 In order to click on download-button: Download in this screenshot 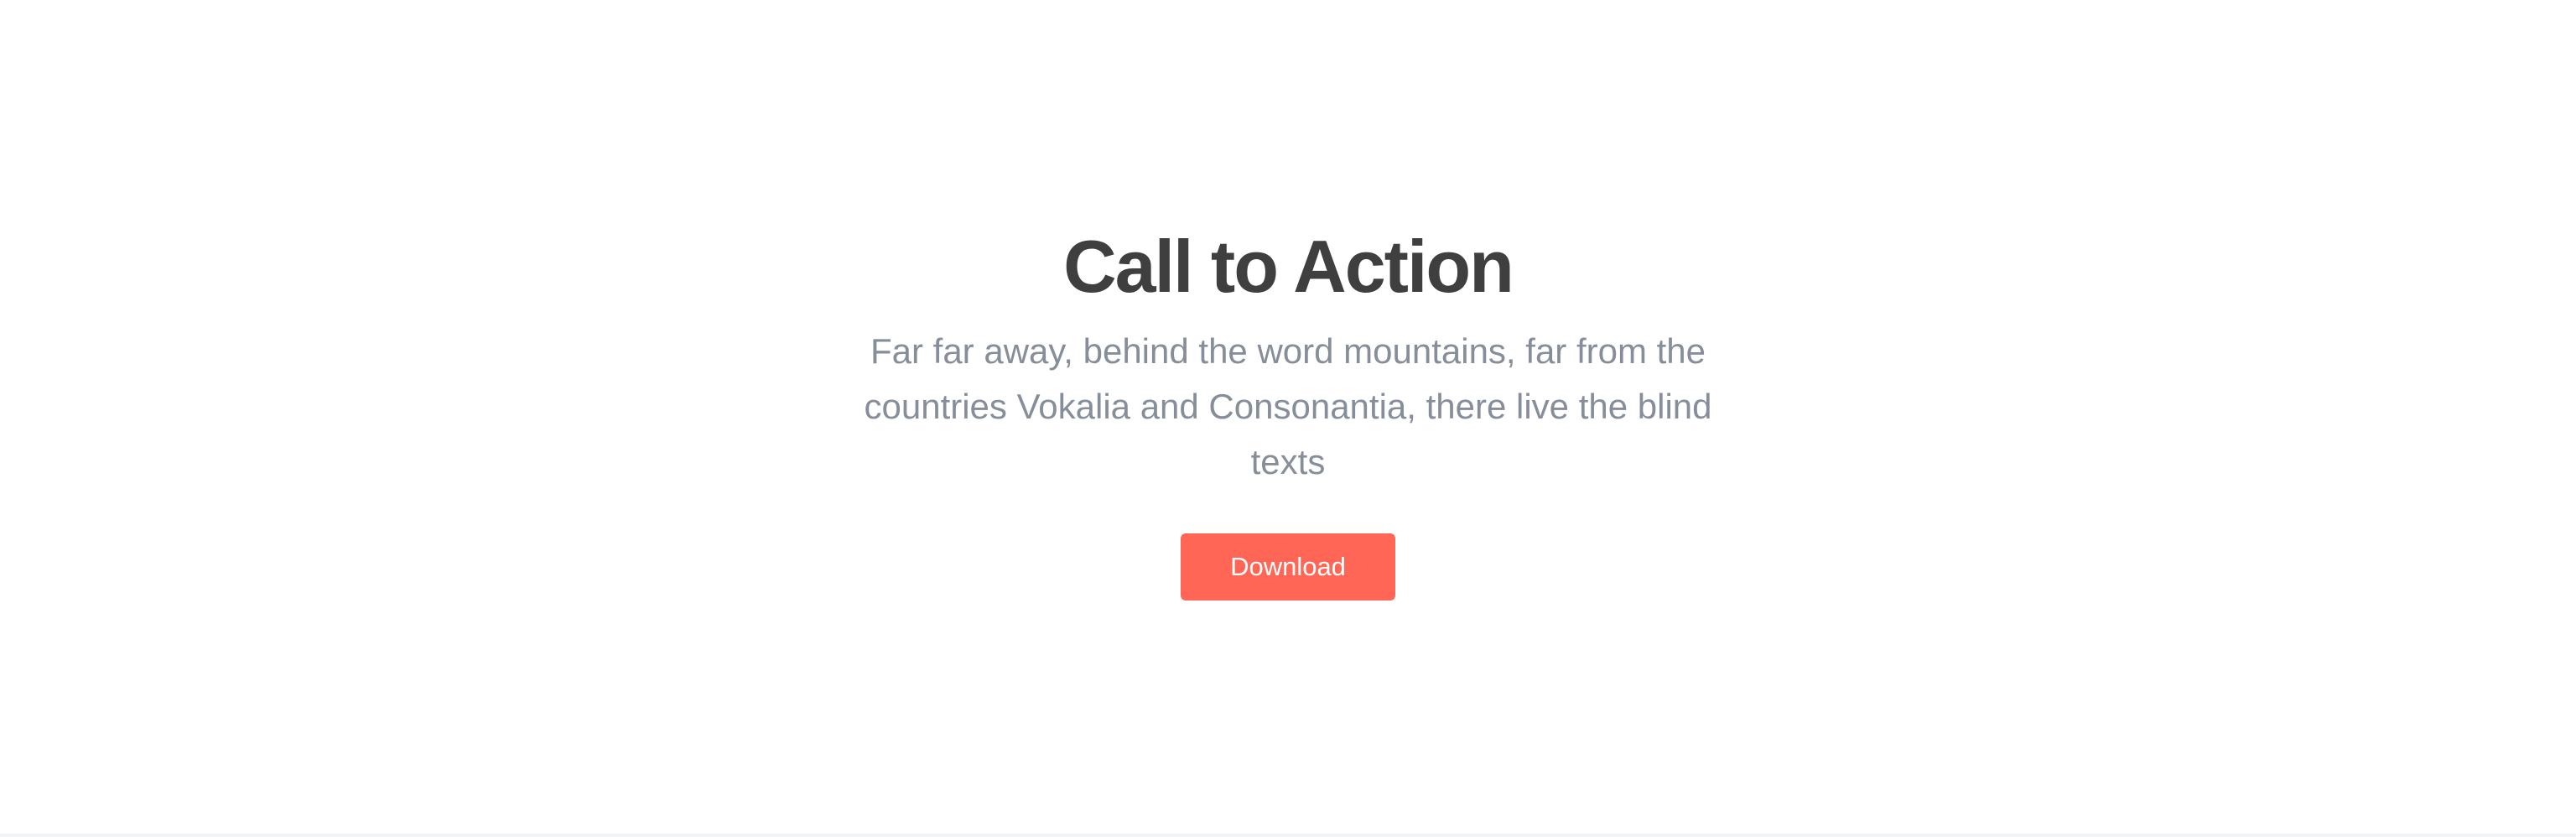, I will do `click(1288, 566)`.